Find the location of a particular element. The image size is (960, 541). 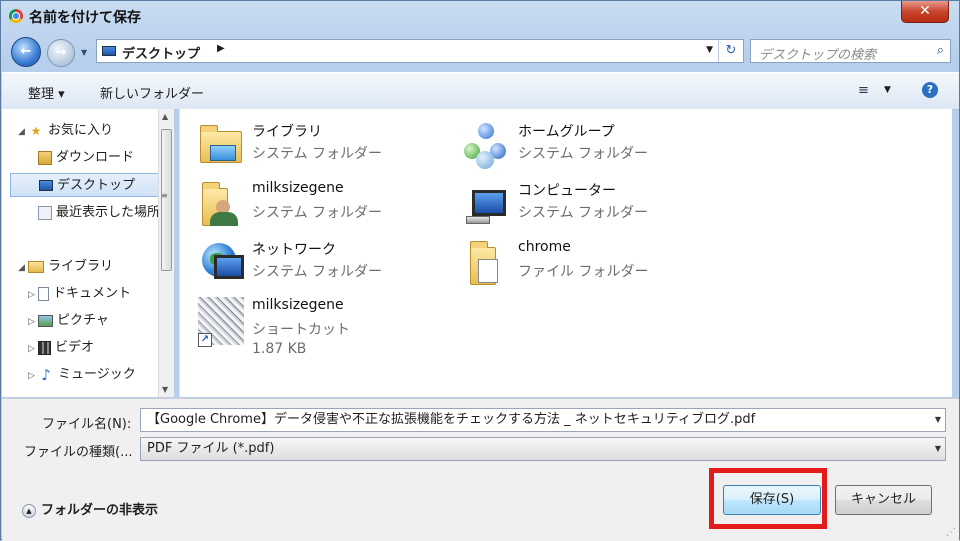

sidebar-item-pictures: ▷ ピクチャ is located at coordinates (68, 321).